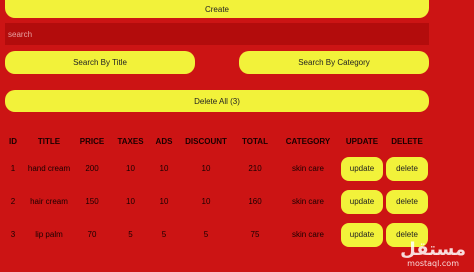 The height and width of the screenshot is (272, 474). Describe the element at coordinates (92, 201) in the screenshot. I see `cell-price: 150` at that location.